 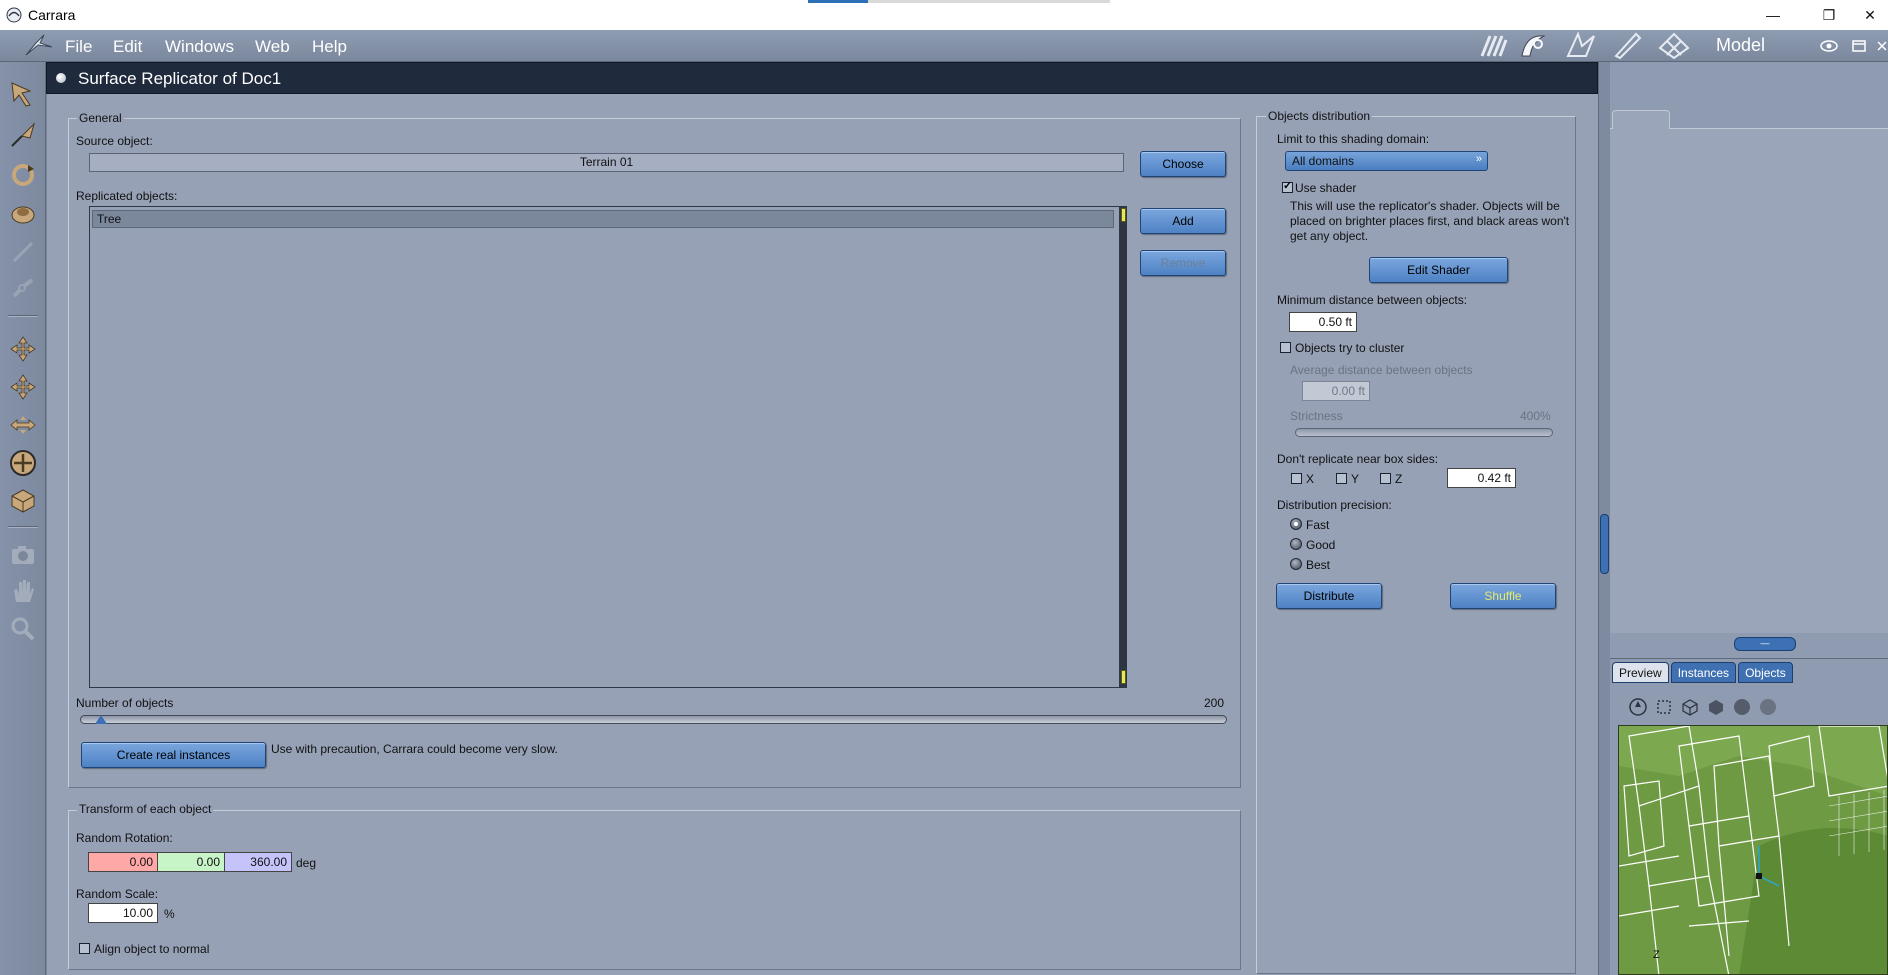 What do you see at coordinates (1296, 544) in the screenshot?
I see `precision-good-radio` at bounding box center [1296, 544].